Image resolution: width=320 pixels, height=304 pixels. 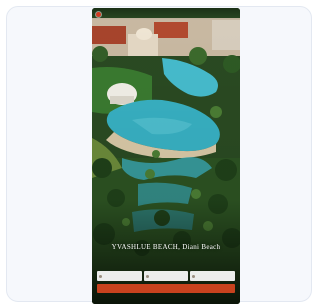 I want to click on brand-logo, so click(x=98, y=14).